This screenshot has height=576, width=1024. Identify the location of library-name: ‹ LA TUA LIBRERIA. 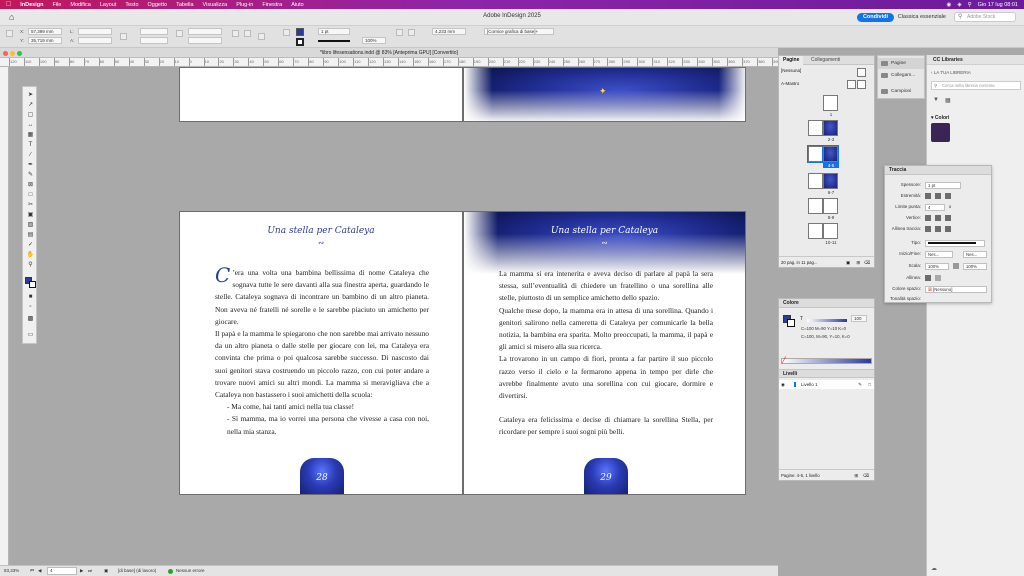
(951, 72).